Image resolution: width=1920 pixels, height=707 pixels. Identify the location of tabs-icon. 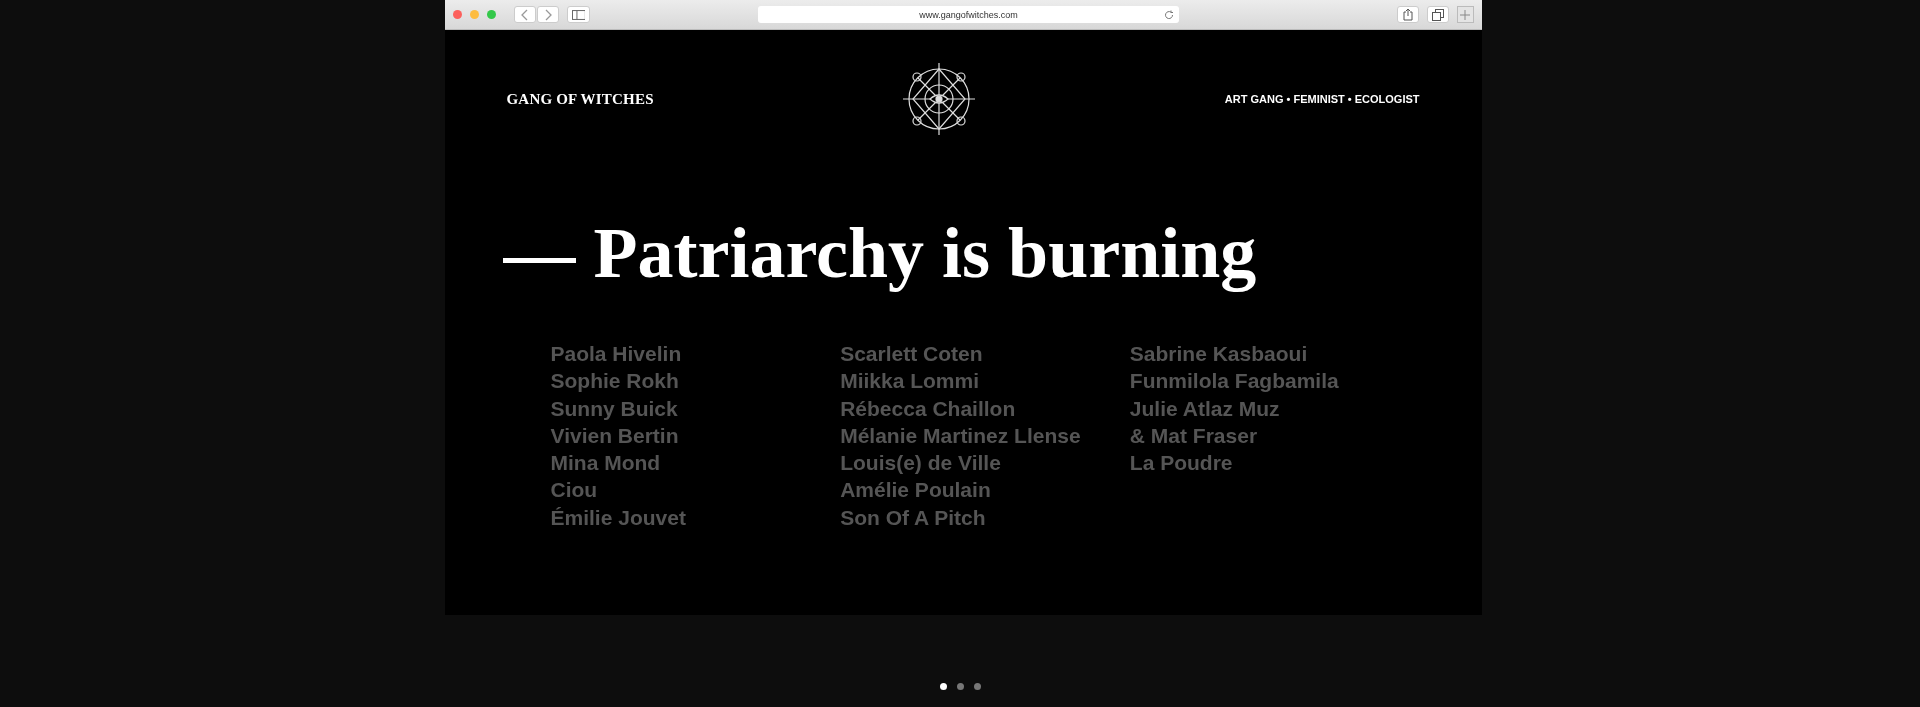
(1437, 14).